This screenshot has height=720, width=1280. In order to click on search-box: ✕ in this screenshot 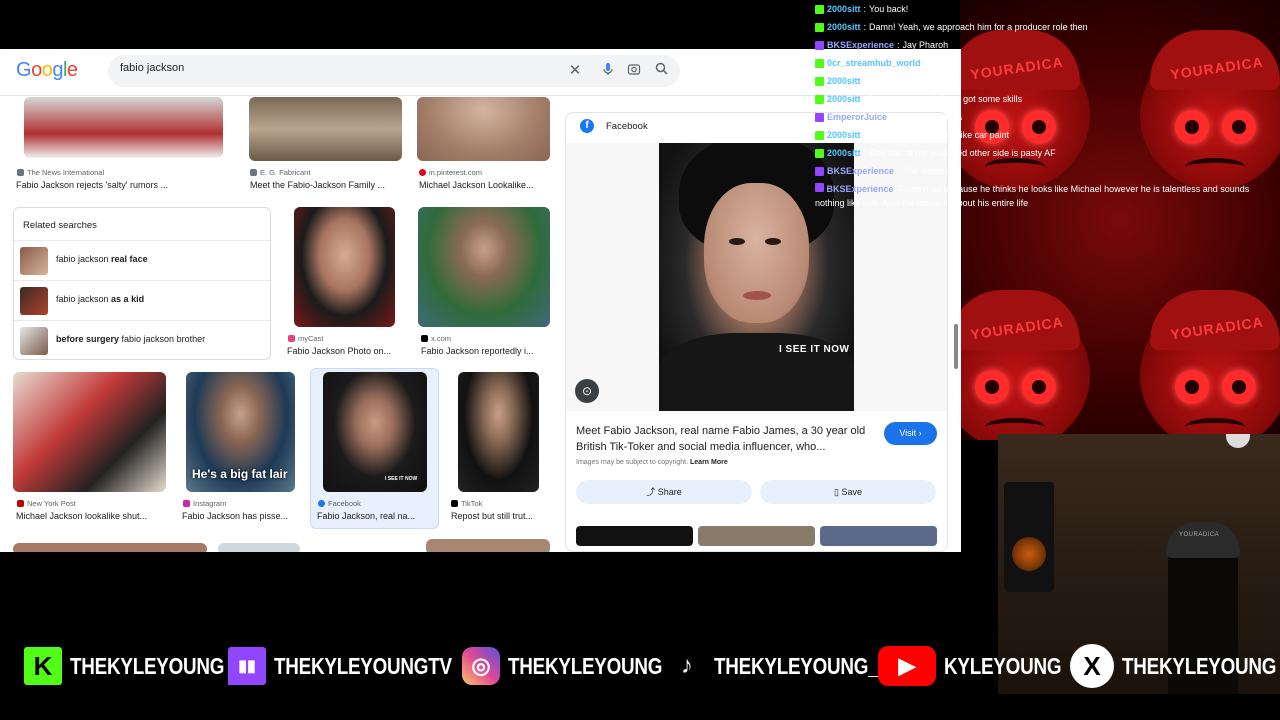, I will do `click(394, 71)`.